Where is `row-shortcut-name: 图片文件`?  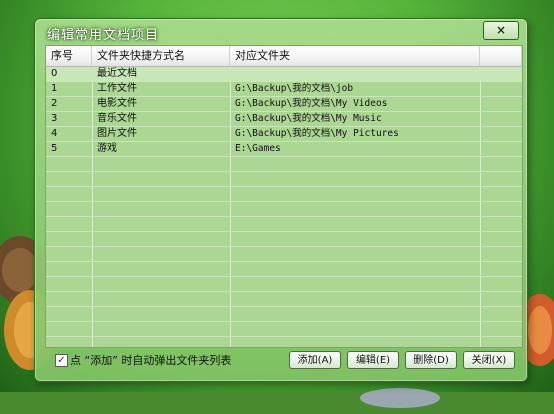 row-shortcut-name: 图片文件 is located at coordinates (117, 133).